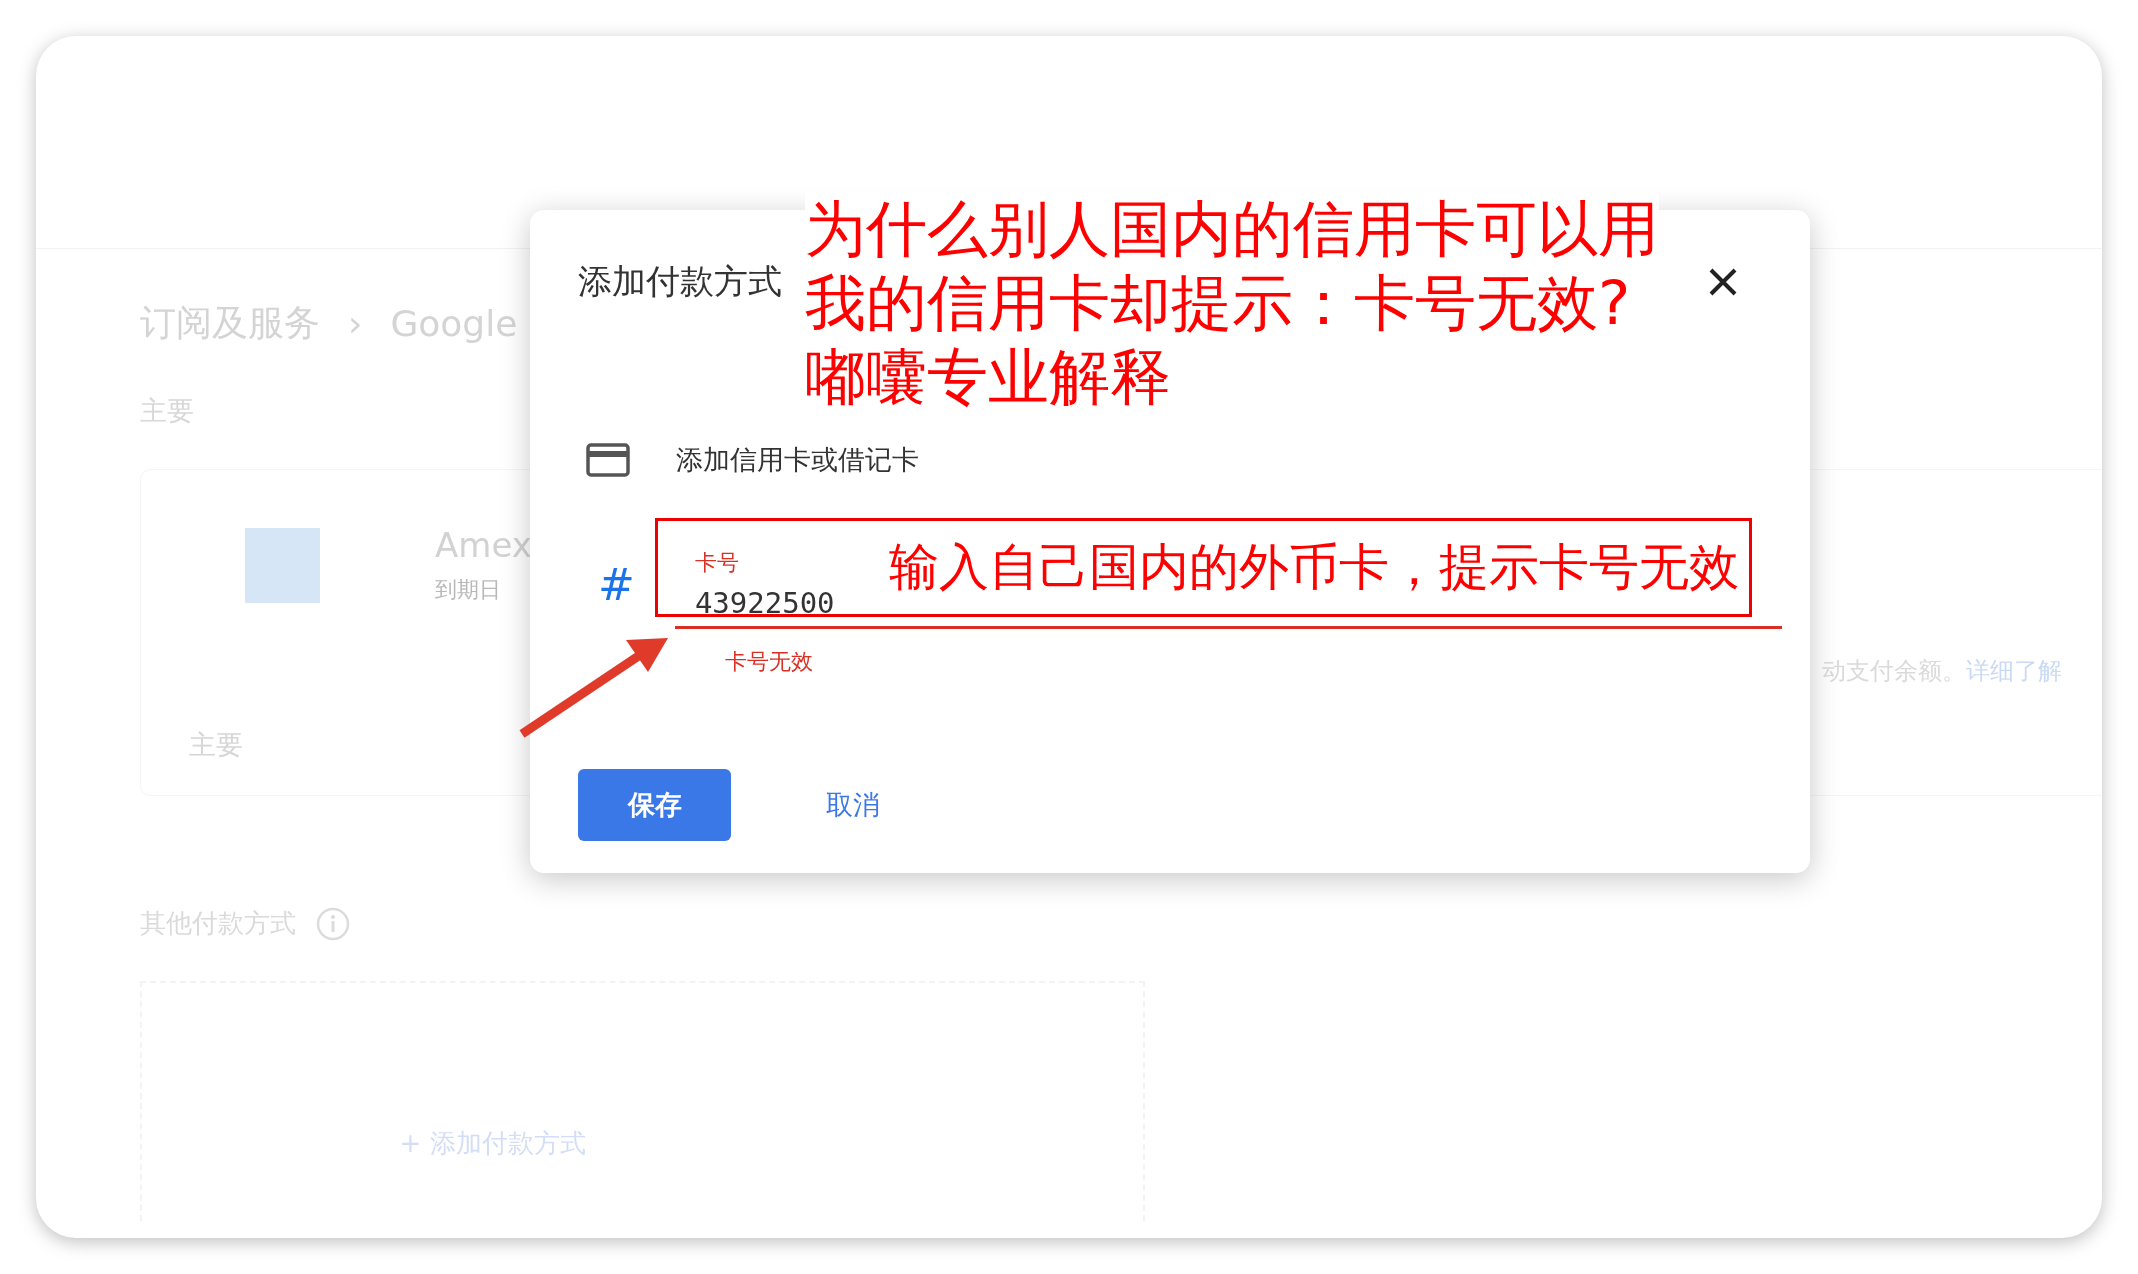  What do you see at coordinates (654, 805) in the screenshot?
I see `save-button: 保存` at bounding box center [654, 805].